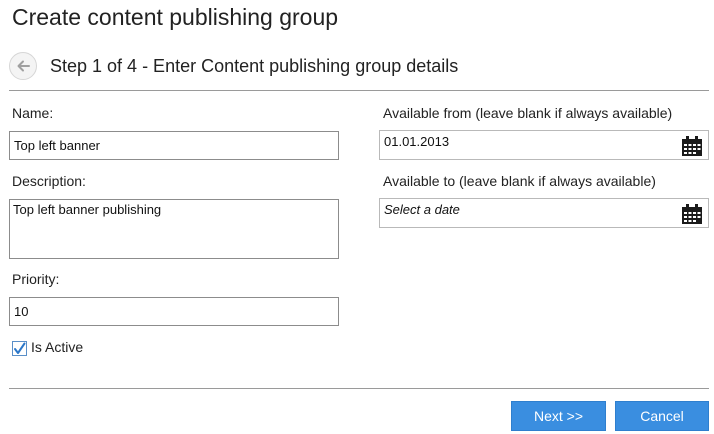 The height and width of the screenshot is (434, 714). I want to click on back-button, so click(23, 66).